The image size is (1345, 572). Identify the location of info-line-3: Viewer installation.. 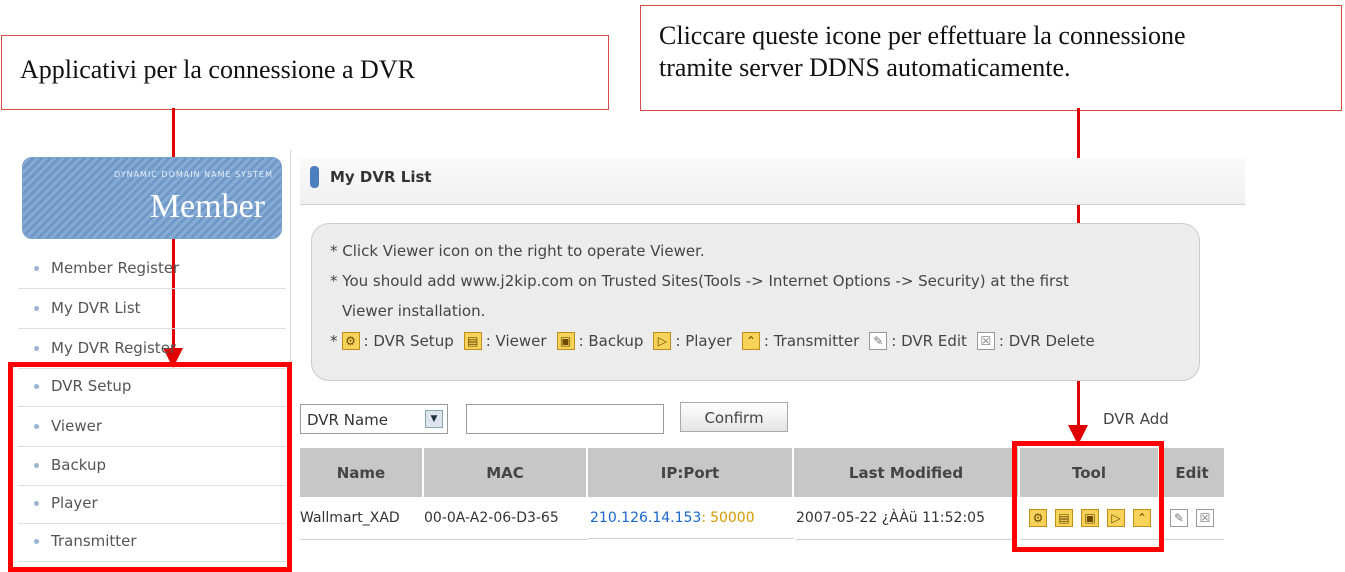
(414, 311).